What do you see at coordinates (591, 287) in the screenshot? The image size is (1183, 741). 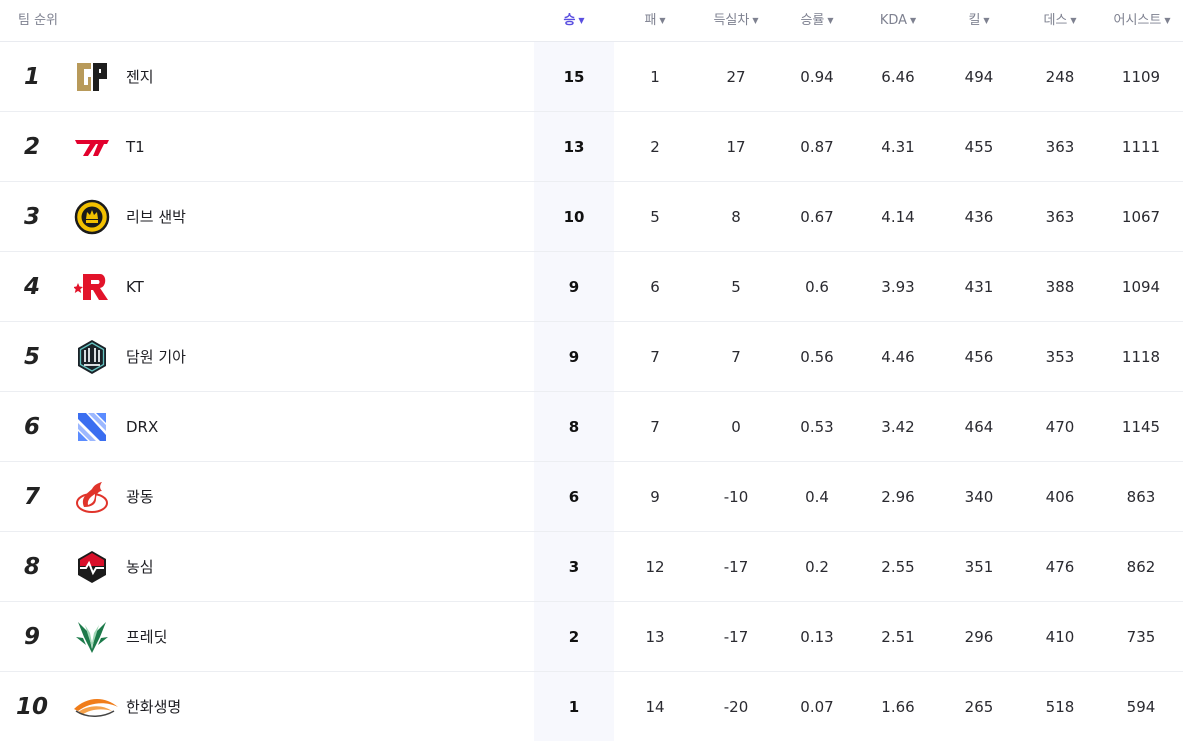 I see `table-row: 4 KT 9 6 5 0.6 3.93 431 388 1094` at bounding box center [591, 287].